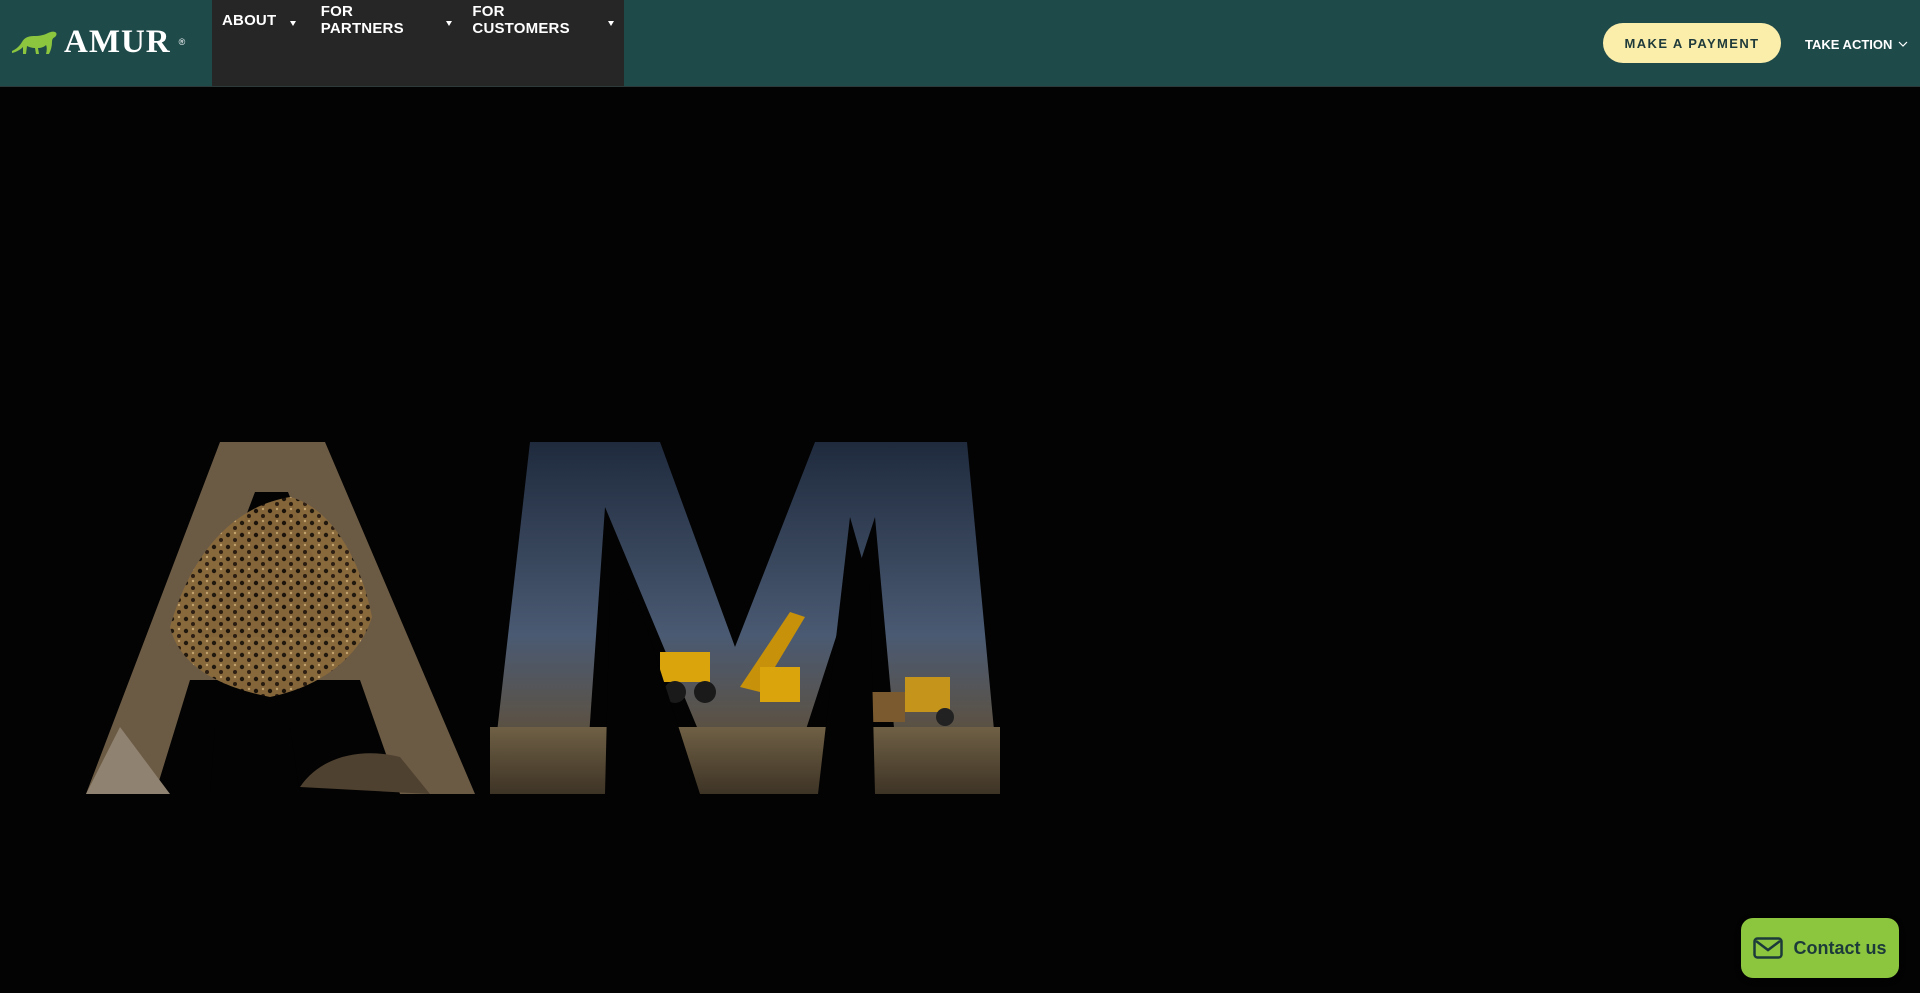  I want to click on leopard-icon, so click(34, 42).